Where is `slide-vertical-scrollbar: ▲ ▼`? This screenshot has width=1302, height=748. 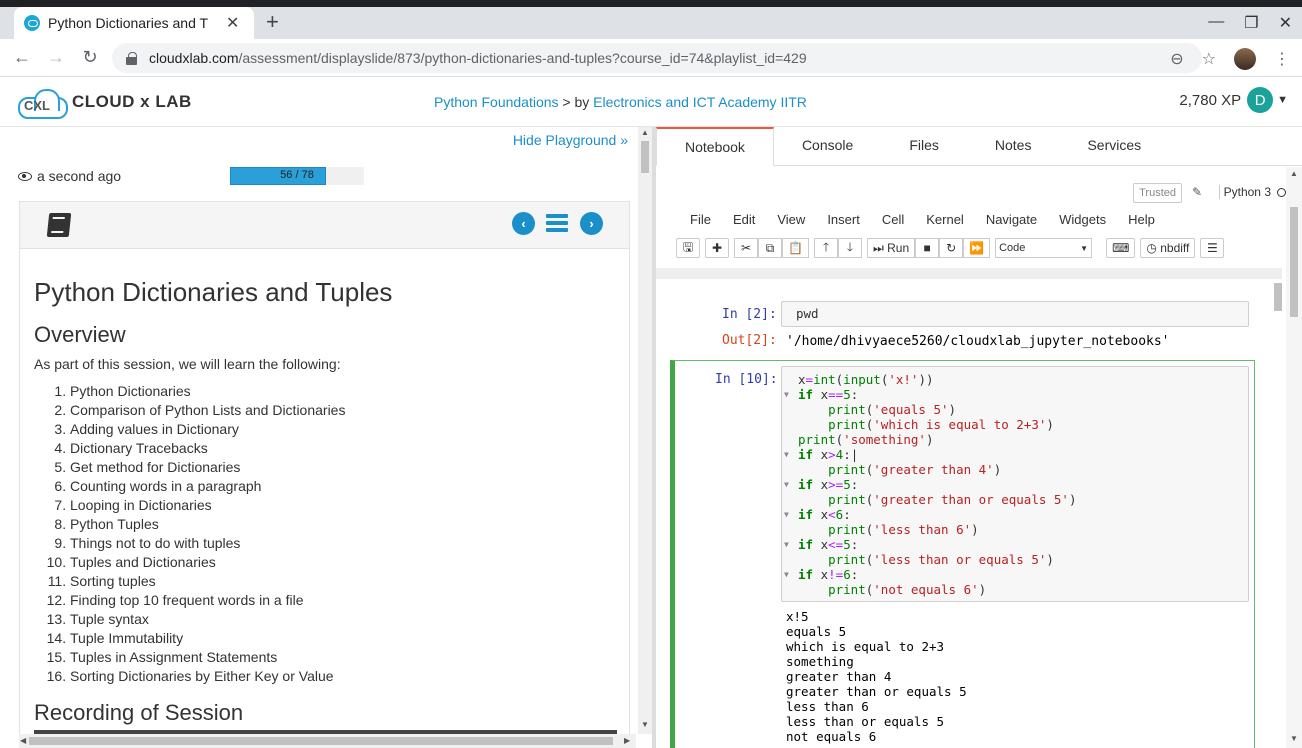
slide-vertical-scrollbar: ▲ ▼ is located at coordinates (645, 430).